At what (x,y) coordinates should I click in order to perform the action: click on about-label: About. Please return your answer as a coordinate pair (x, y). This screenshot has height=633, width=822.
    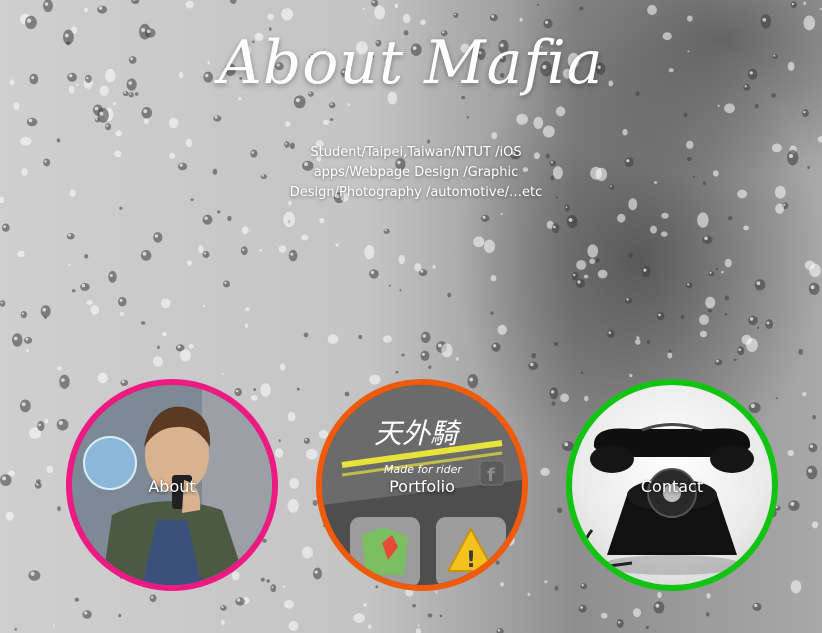
    Looking at the image, I should click on (172, 486).